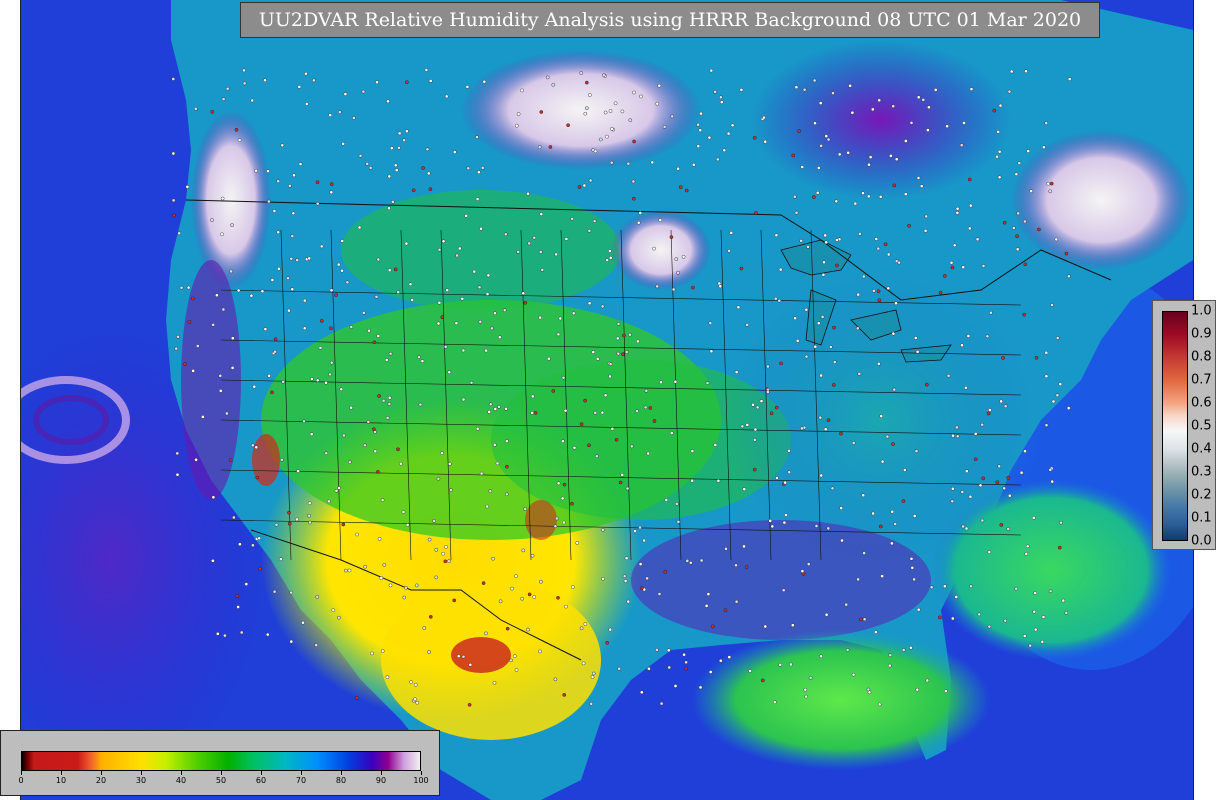  What do you see at coordinates (1201, 472) in the screenshot?
I see `increment-tick-label: 0.3` at bounding box center [1201, 472].